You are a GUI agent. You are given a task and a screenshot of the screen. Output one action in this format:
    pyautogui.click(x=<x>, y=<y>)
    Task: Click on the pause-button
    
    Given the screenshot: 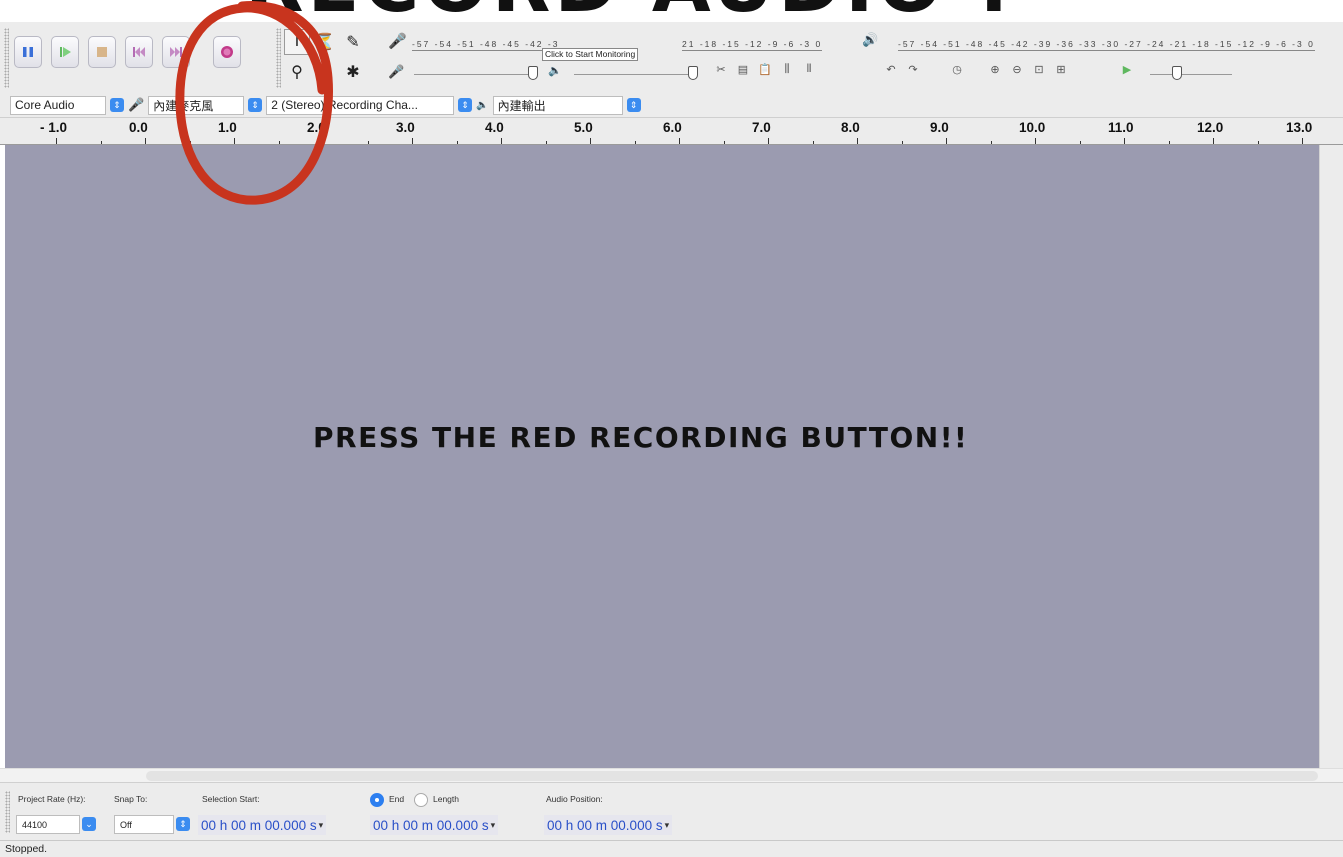 What is the action you would take?
    pyautogui.click(x=28, y=52)
    